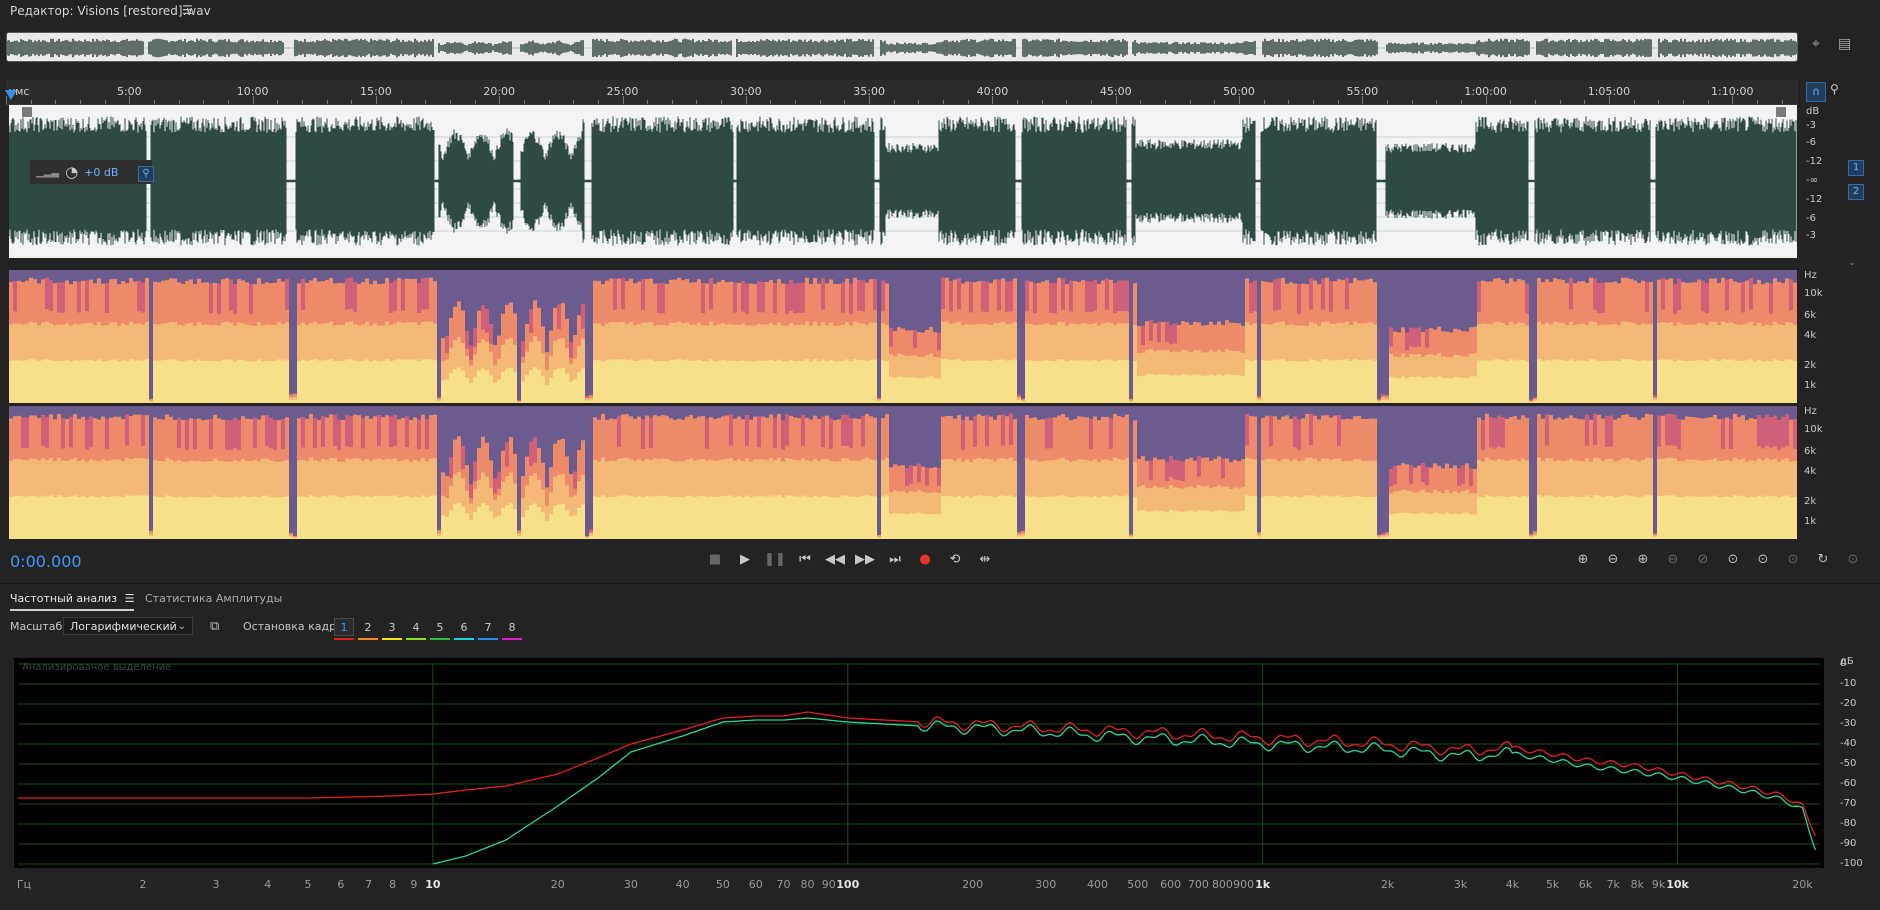  Describe the element at coordinates (1643, 559) in the screenshot. I see `zoom-in-time-icon: ⊕` at that location.